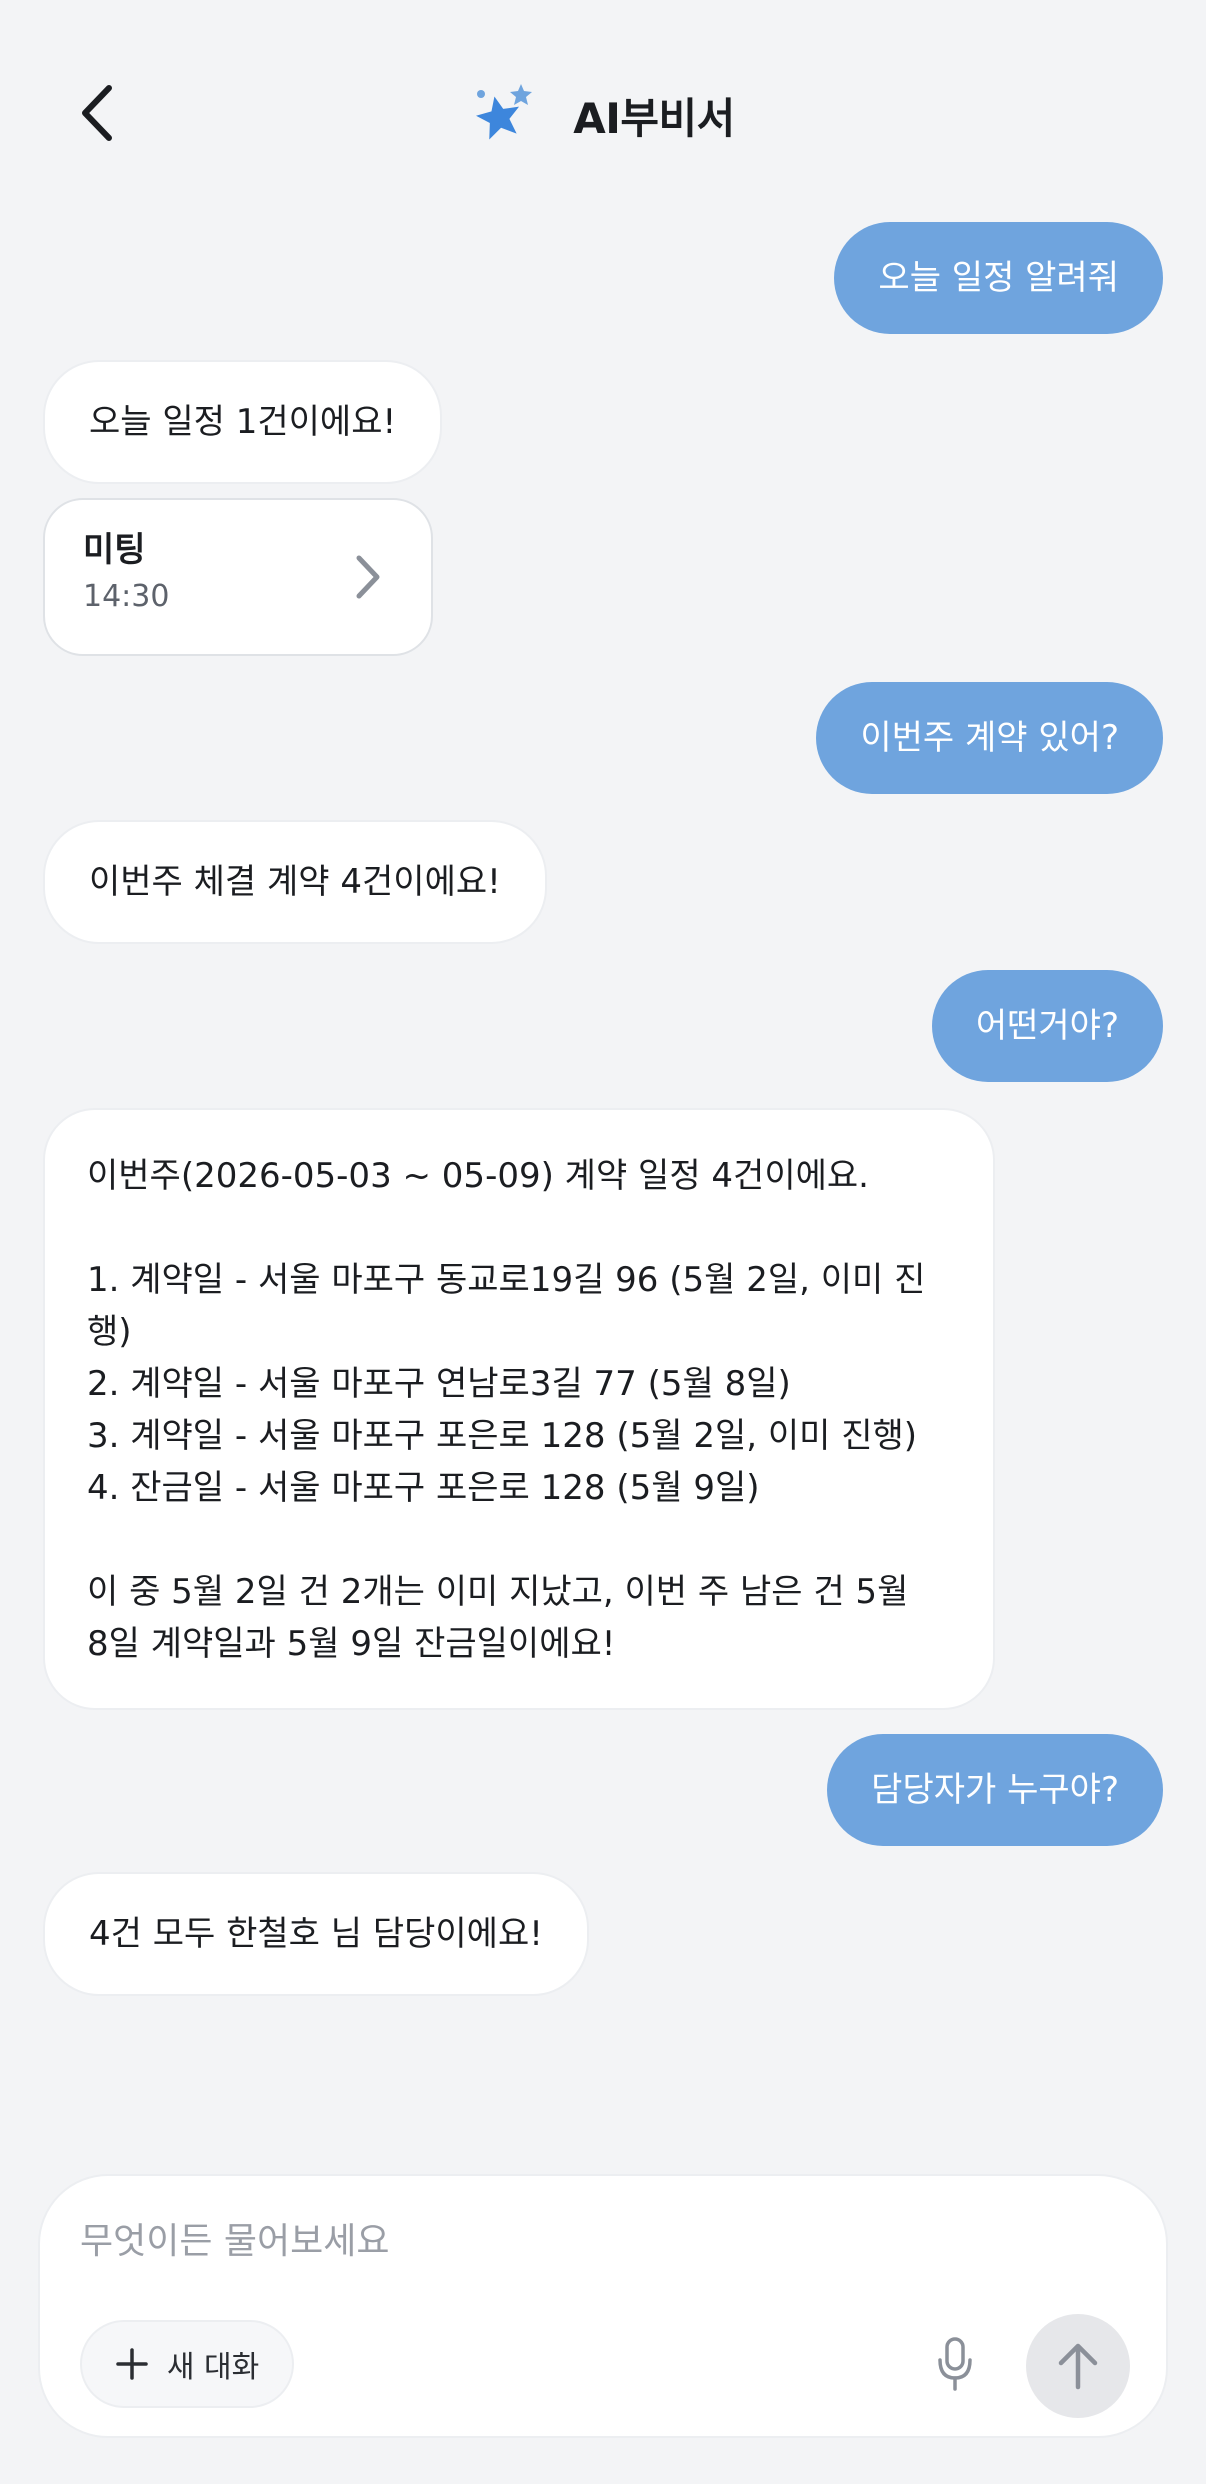 The image size is (1206, 2484). I want to click on message-line: 3. 계약일 - 서울 마포구 포은로 128 (5월 2일, 이미 진행), so click(502, 1436).